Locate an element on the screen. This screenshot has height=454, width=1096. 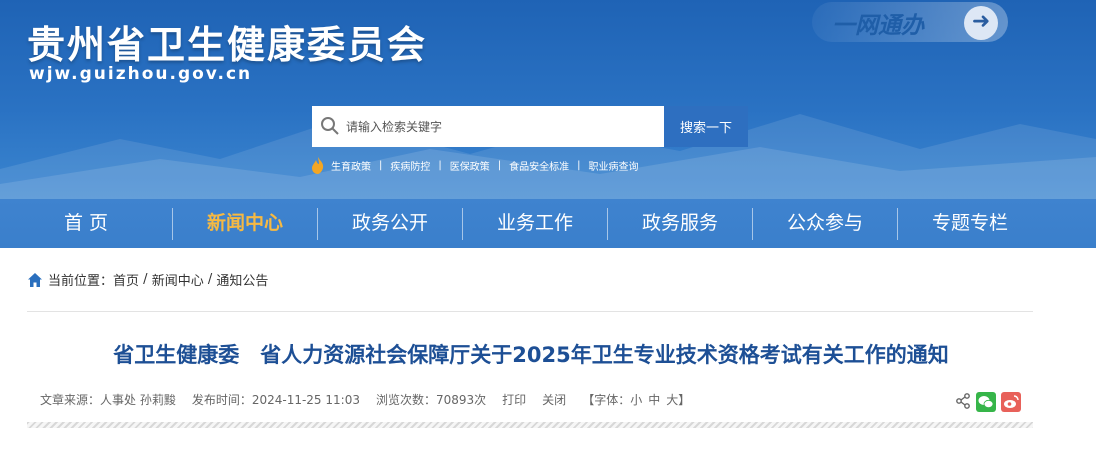
article-published: 发布时间：2024-11-25 11:03 is located at coordinates (275, 400).